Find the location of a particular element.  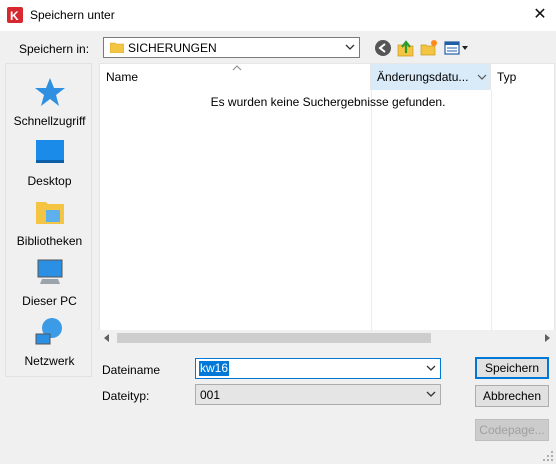

column-header-type: Typ is located at coordinates (523, 77).